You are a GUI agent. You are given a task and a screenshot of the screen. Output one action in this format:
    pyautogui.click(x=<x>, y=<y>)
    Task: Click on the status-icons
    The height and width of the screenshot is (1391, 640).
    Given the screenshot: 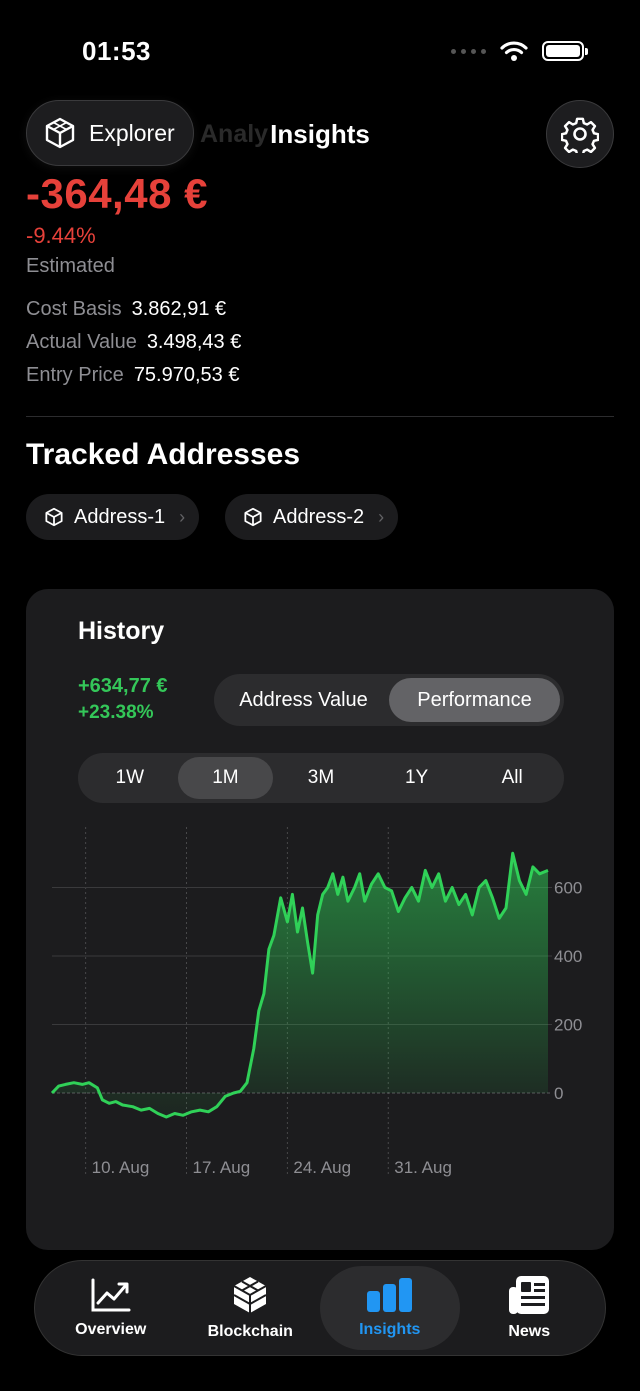 What is the action you would take?
    pyautogui.click(x=519, y=51)
    